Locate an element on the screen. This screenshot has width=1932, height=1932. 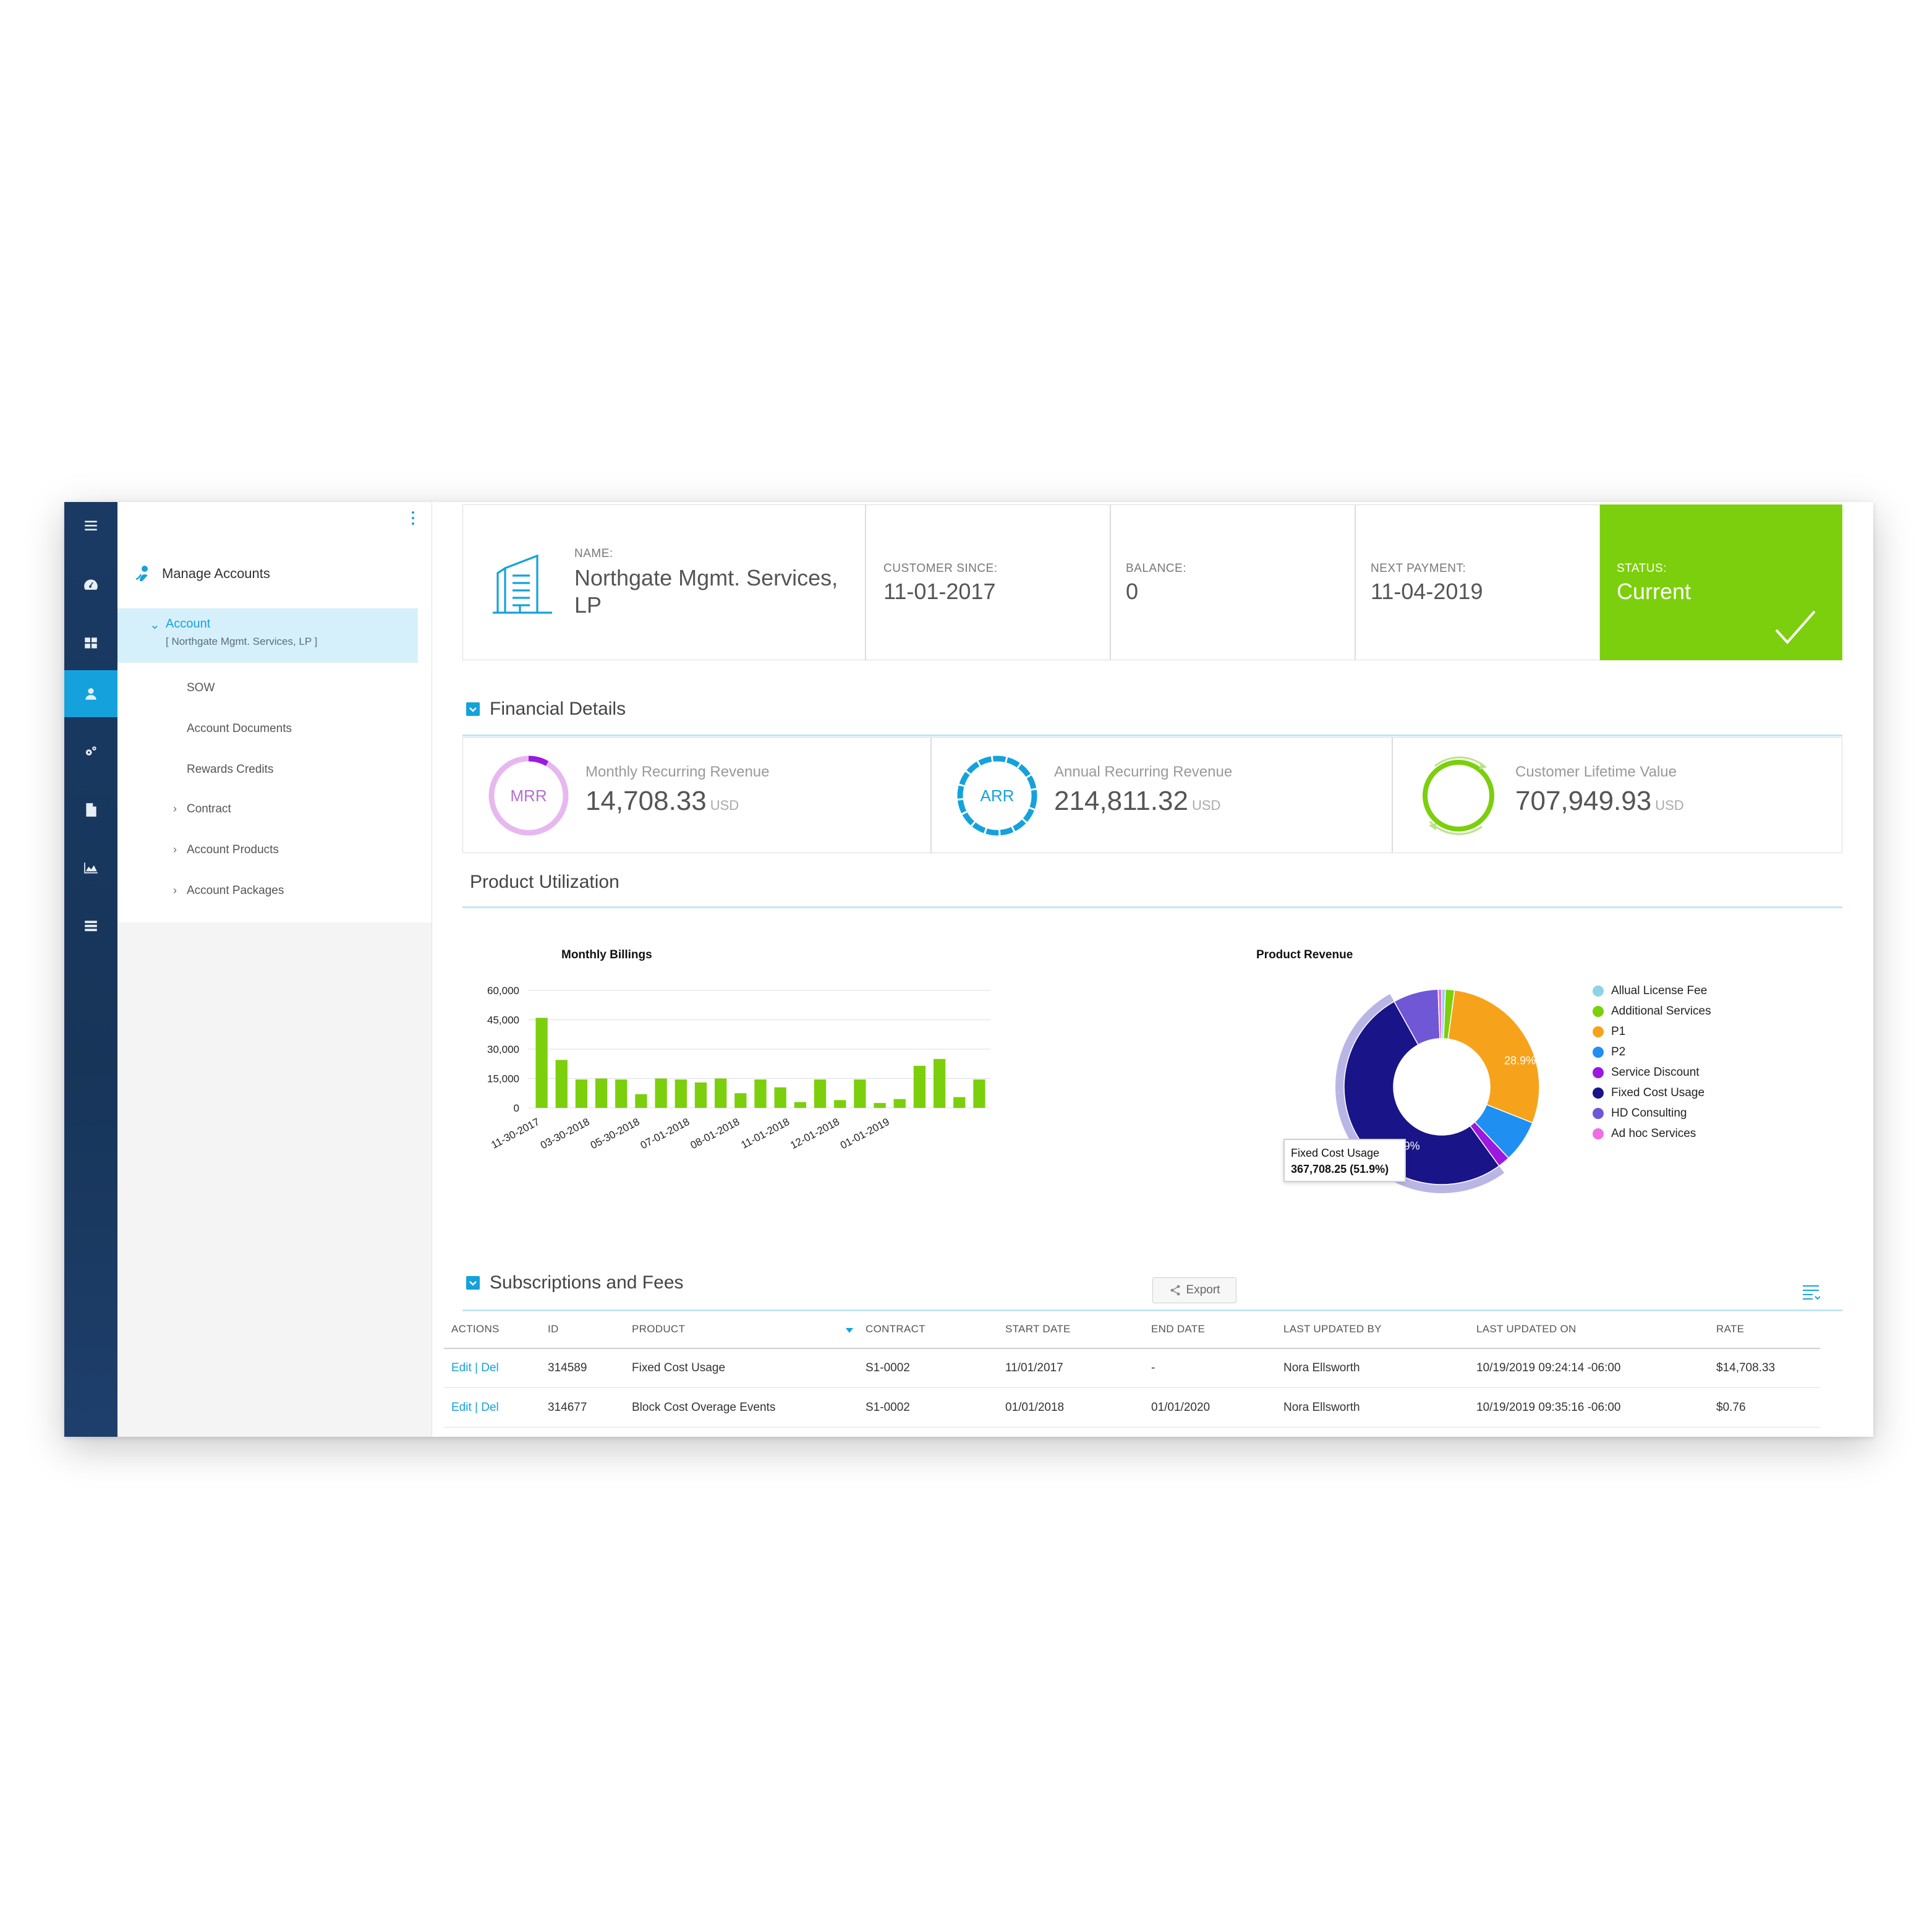
column-header-last-updated-on: LAST UPDATED ON is located at coordinates (1527, 1329).